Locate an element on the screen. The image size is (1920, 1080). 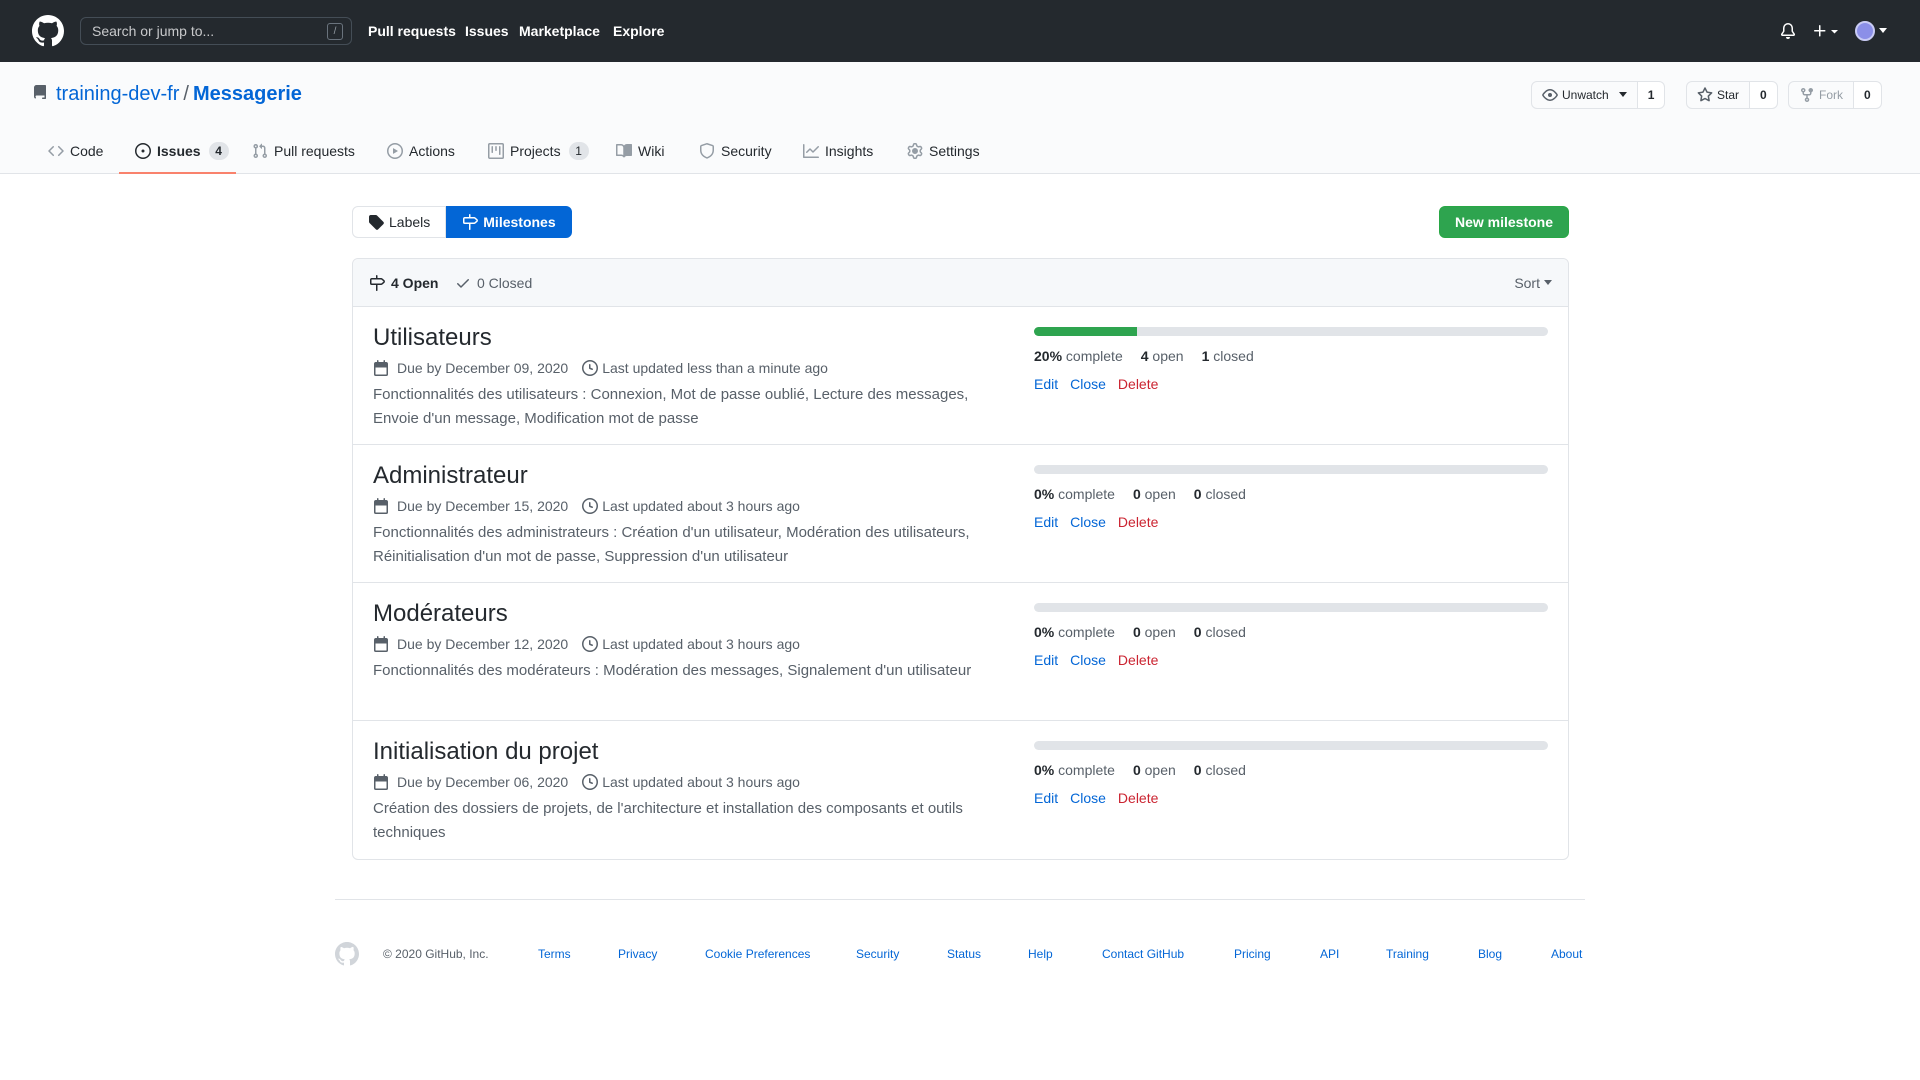
closed-count: 0 is located at coordinates (1197, 770).